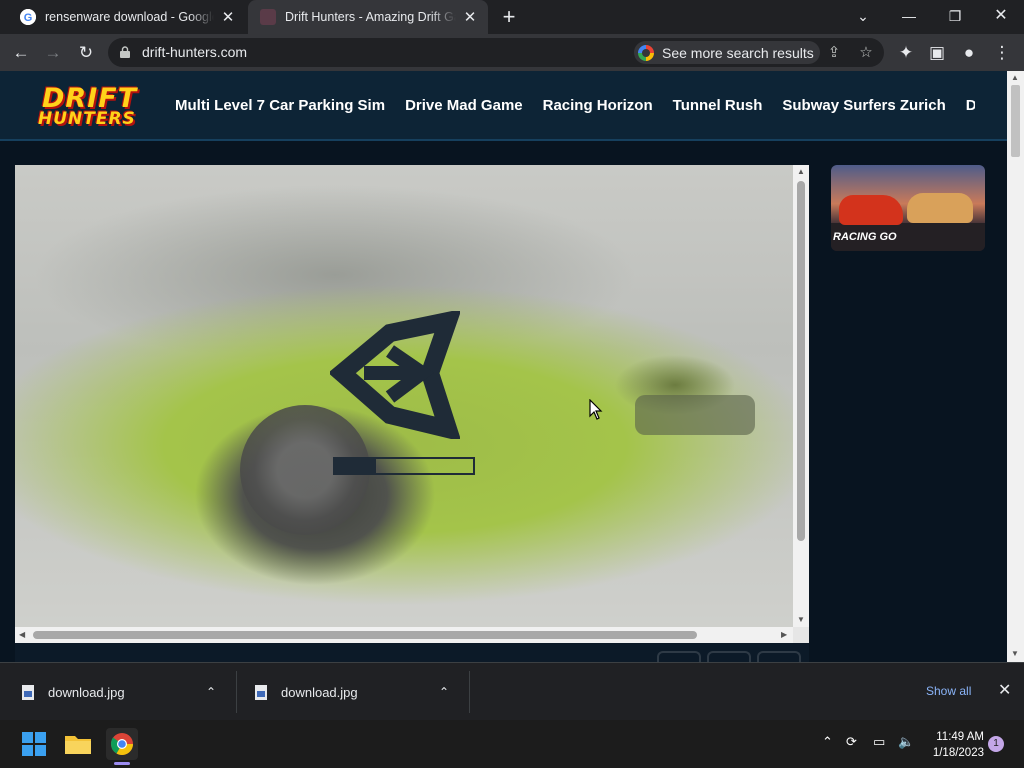  I want to click on page-scrollbar: ▲ ▼, so click(1015, 366).